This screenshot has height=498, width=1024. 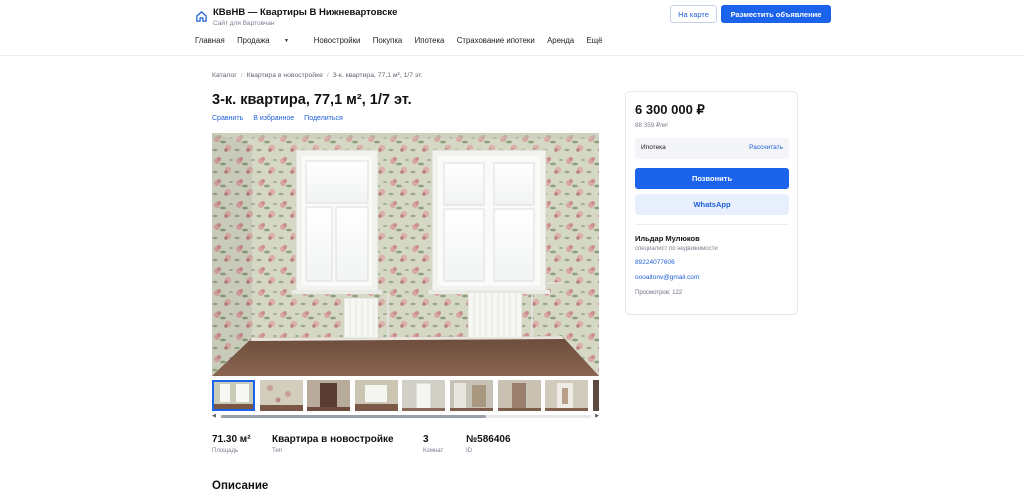 I want to click on agent-phone-link: 89224077606, so click(x=655, y=262).